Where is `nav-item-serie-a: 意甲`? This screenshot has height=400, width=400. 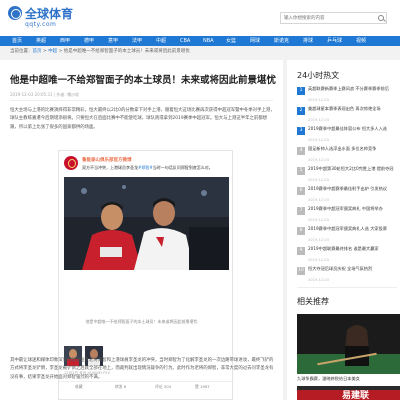
nav-item-serie-a: 意甲 is located at coordinates (113, 41).